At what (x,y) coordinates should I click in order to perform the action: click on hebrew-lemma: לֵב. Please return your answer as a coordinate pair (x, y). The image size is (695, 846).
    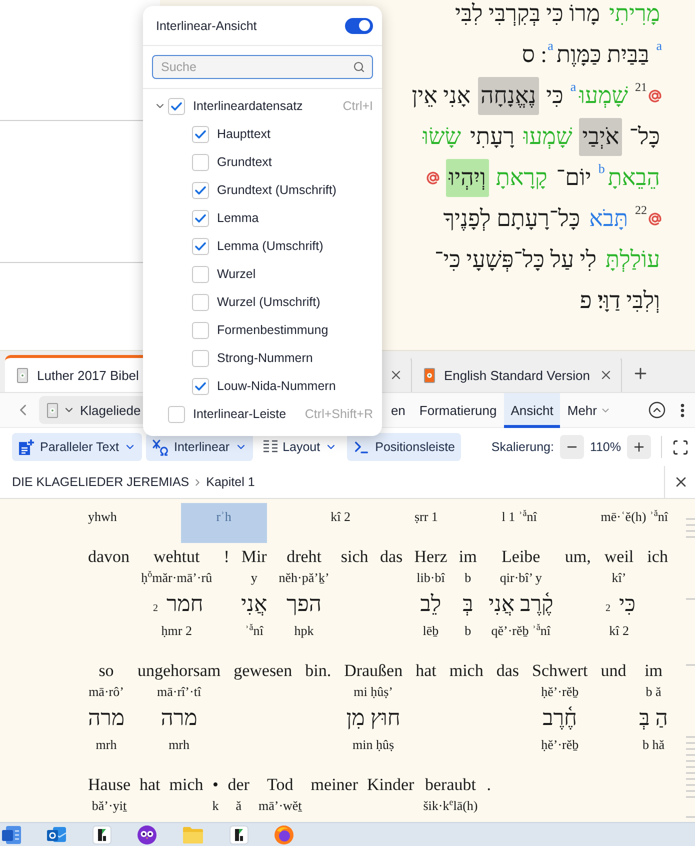
    Looking at the image, I should click on (431, 603).